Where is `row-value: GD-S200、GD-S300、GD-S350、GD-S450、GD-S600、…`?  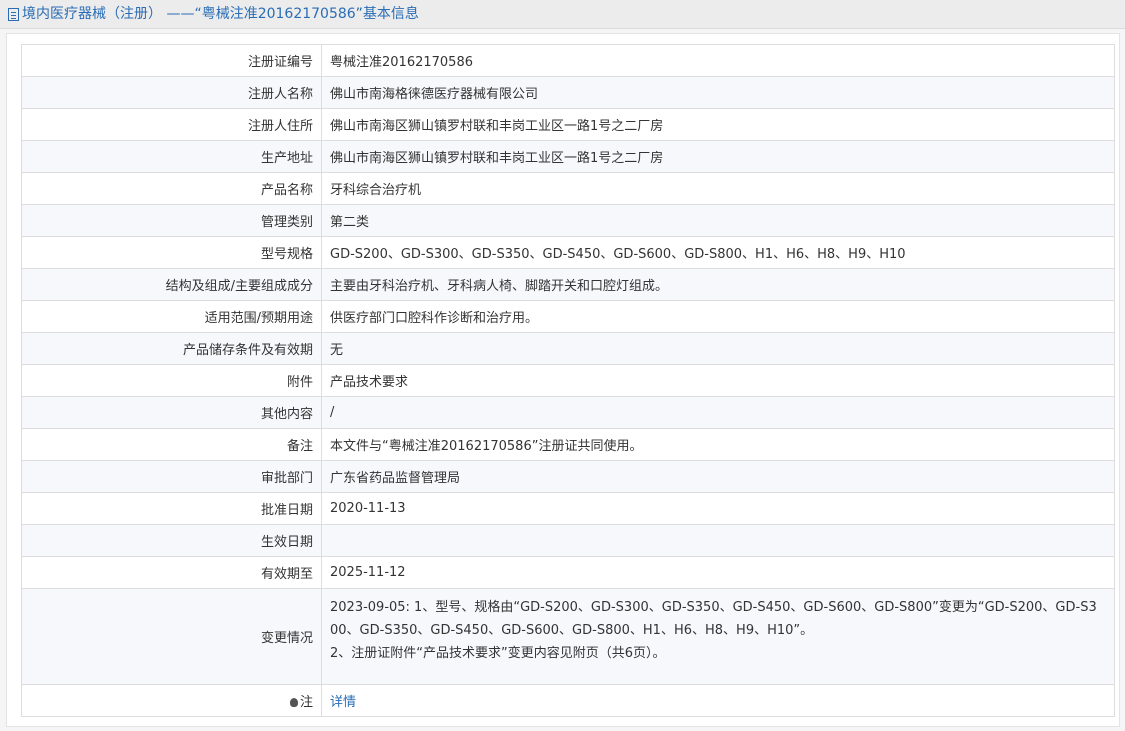 row-value: GD-S200、GD-S300、GD-S350、GD-S450、GD-S600、… is located at coordinates (718, 252).